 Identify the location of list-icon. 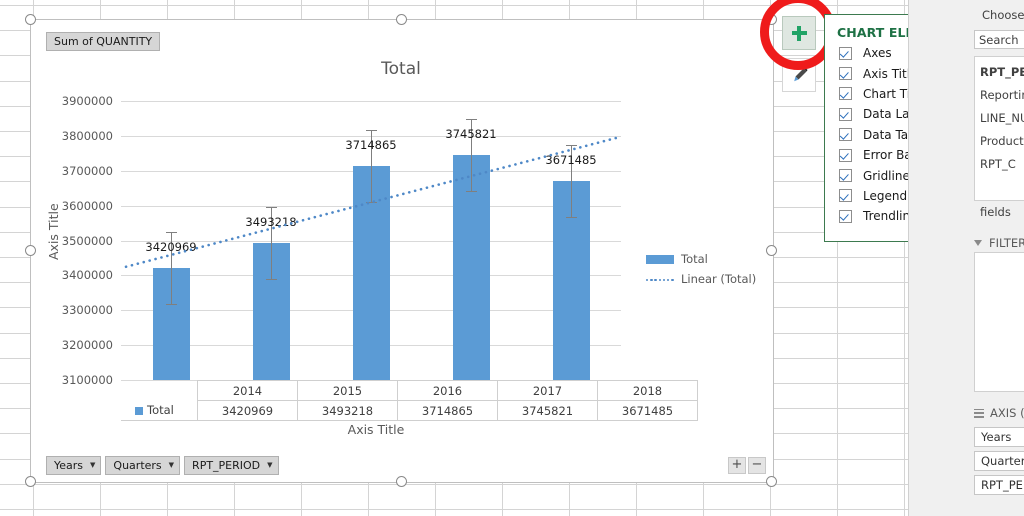
(979, 413).